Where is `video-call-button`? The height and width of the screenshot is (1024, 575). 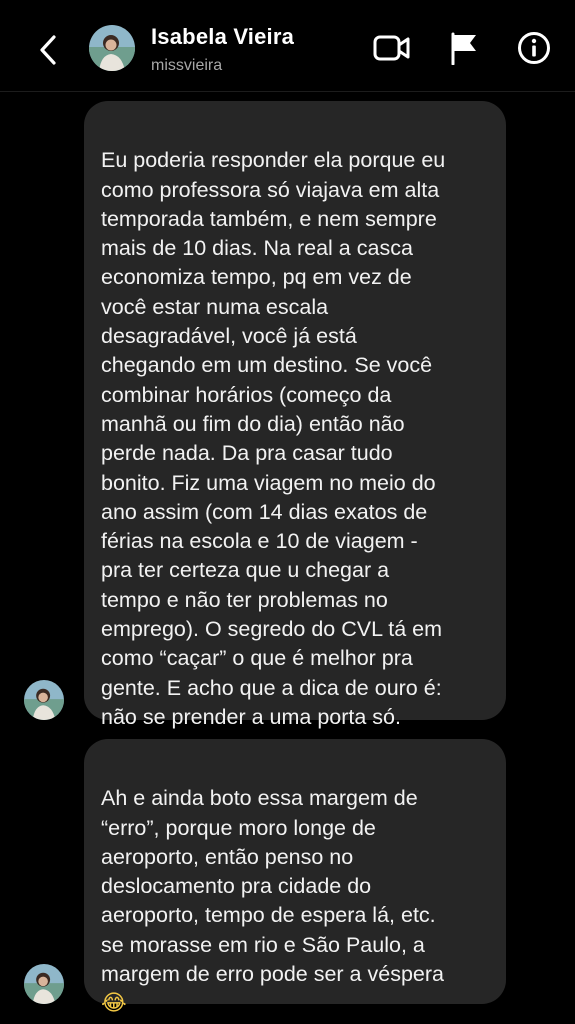 video-call-button is located at coordinates (392, 48).